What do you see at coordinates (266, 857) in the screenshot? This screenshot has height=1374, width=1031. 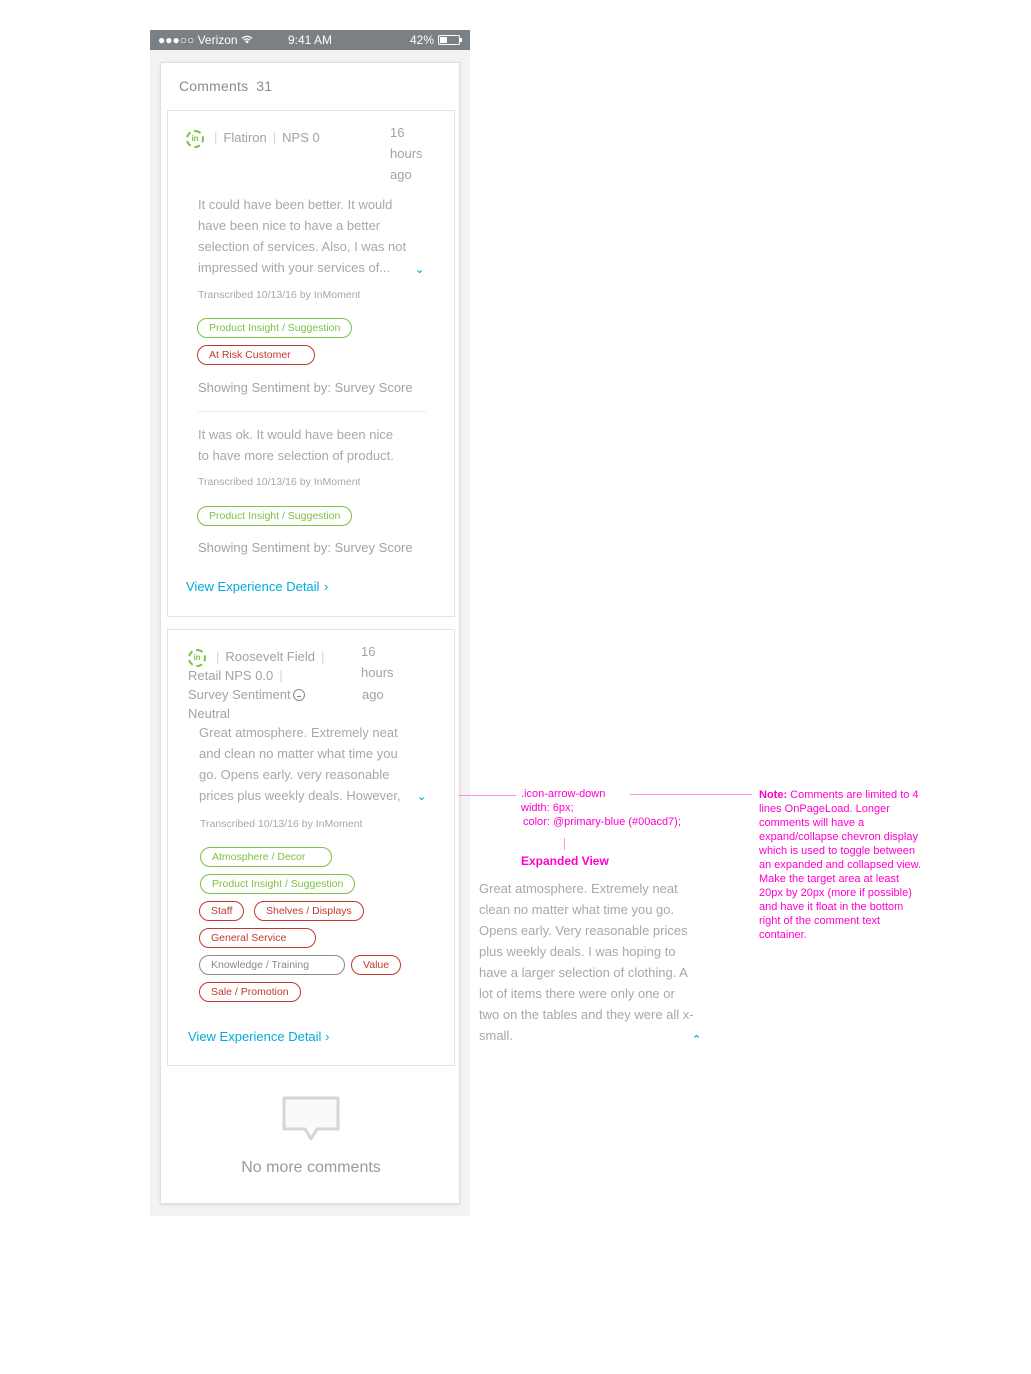 I see `tag: Atmosphere / Decor` at bounding box center [266, 857].